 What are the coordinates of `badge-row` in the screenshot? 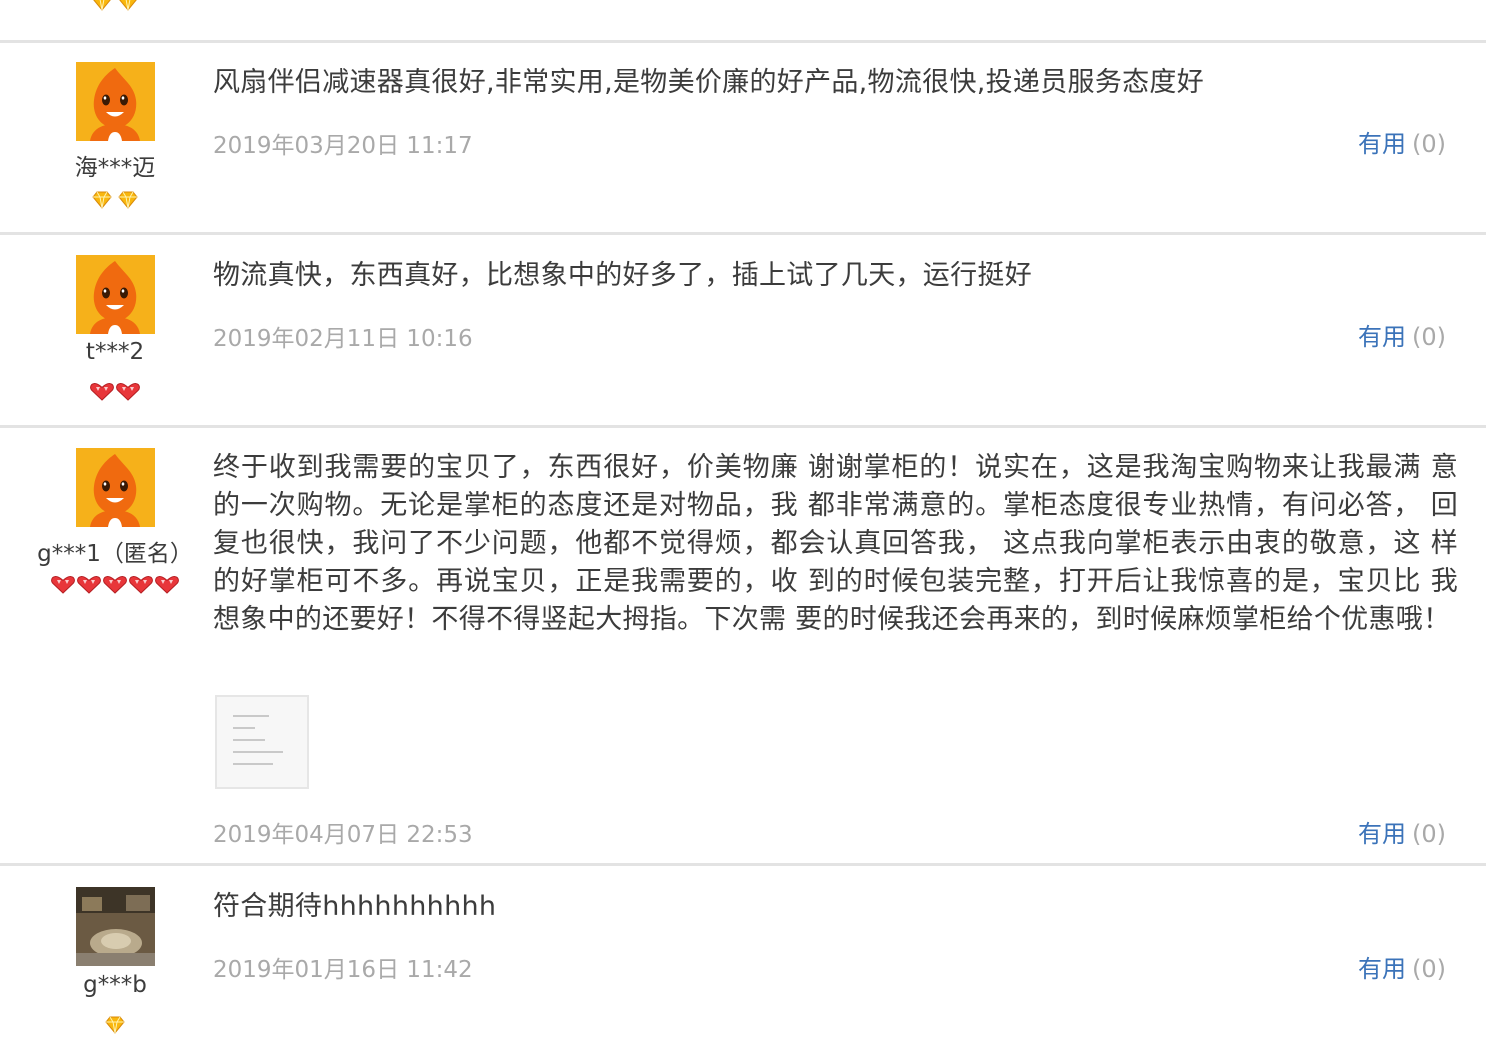 It's located at (115, 6).